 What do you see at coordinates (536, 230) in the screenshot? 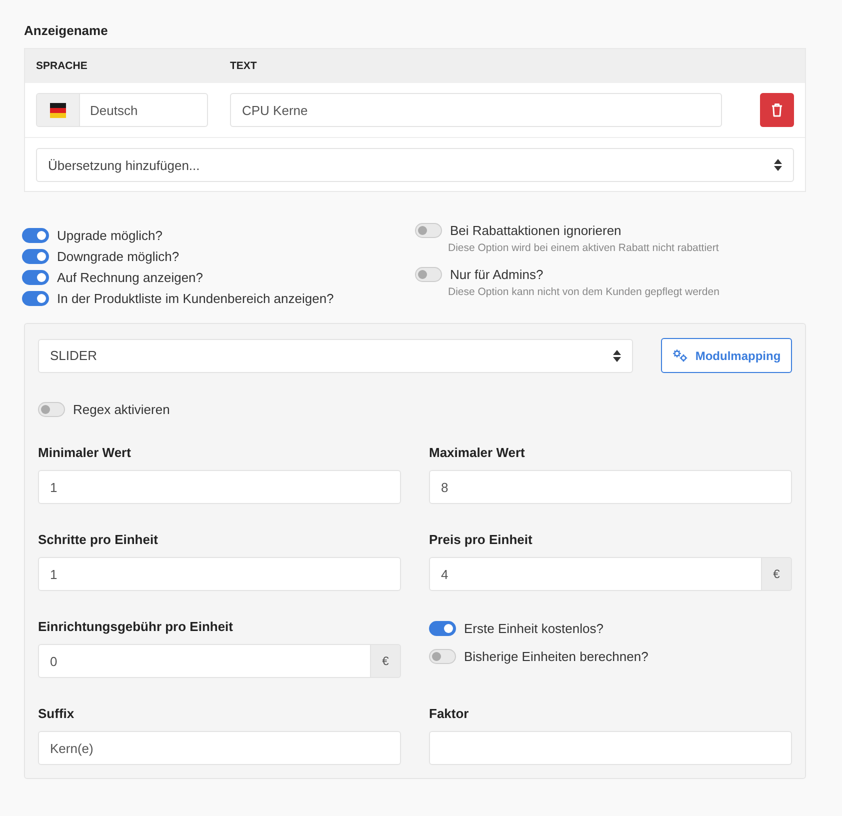
I see `toggle-label: Bei Rabattaktionen ignorieren` at bounding box center [536, 230].